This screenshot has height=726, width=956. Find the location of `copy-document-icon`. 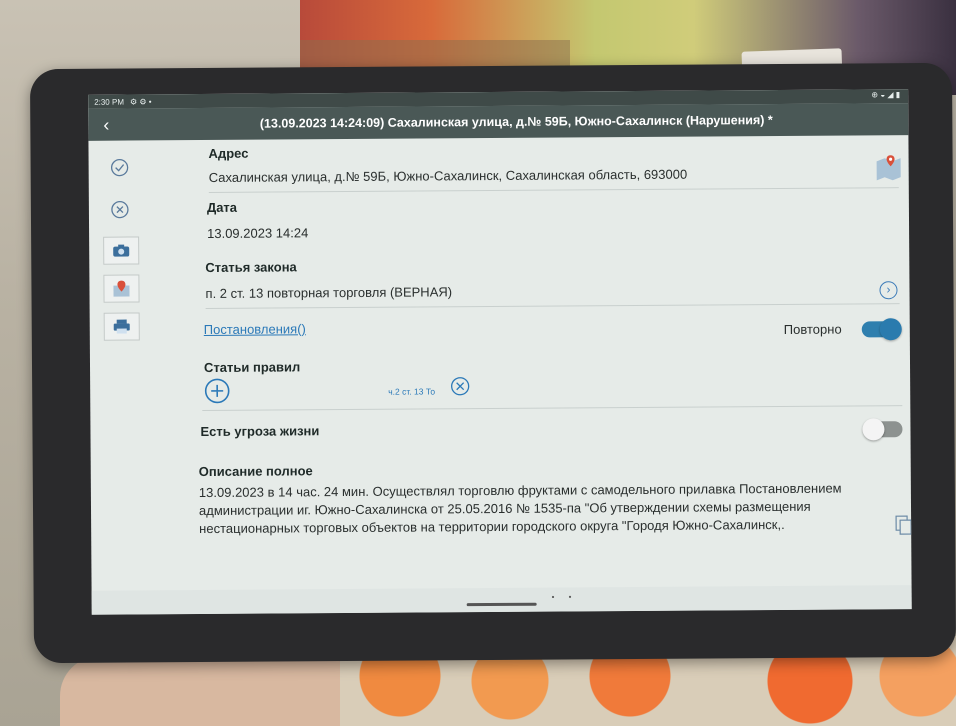

copy-document-icon is located at coordinates (903, 527).